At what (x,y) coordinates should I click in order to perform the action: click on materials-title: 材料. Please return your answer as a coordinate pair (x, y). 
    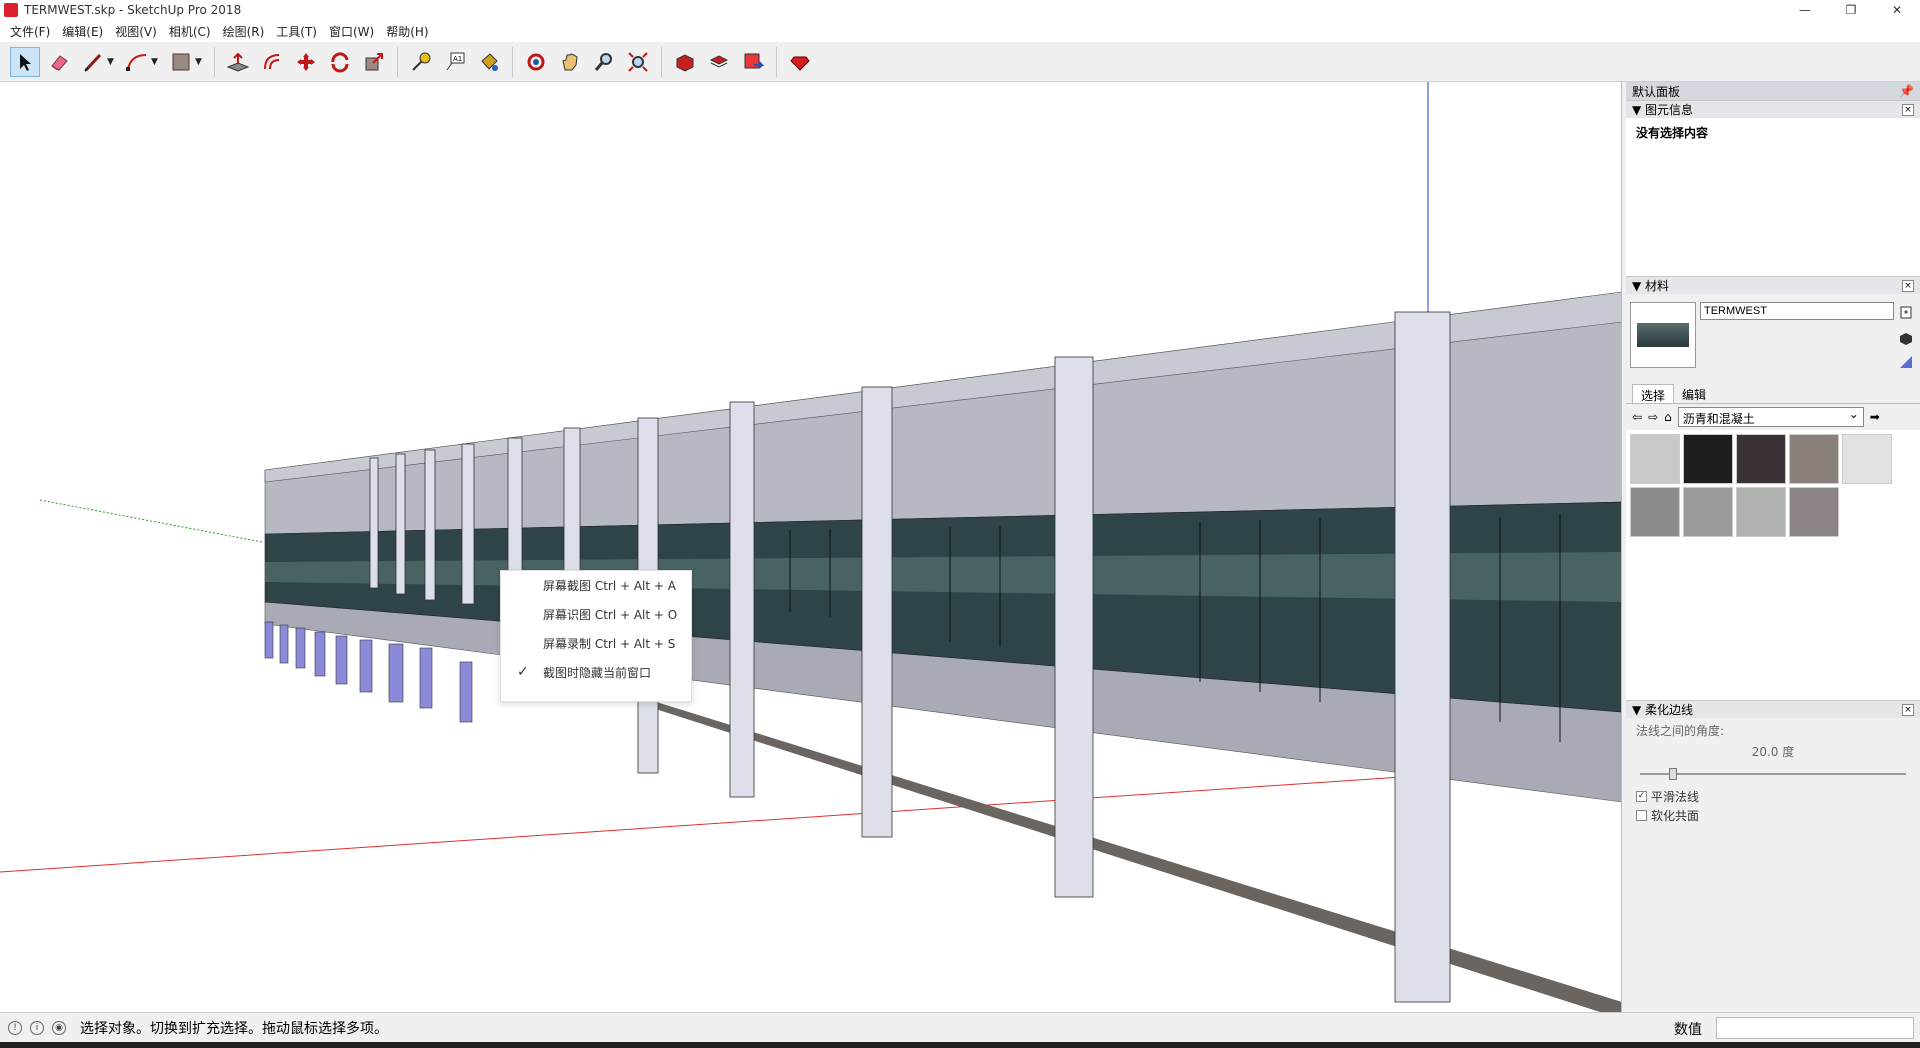
    Looking at the image, I should click on (1657, 286).